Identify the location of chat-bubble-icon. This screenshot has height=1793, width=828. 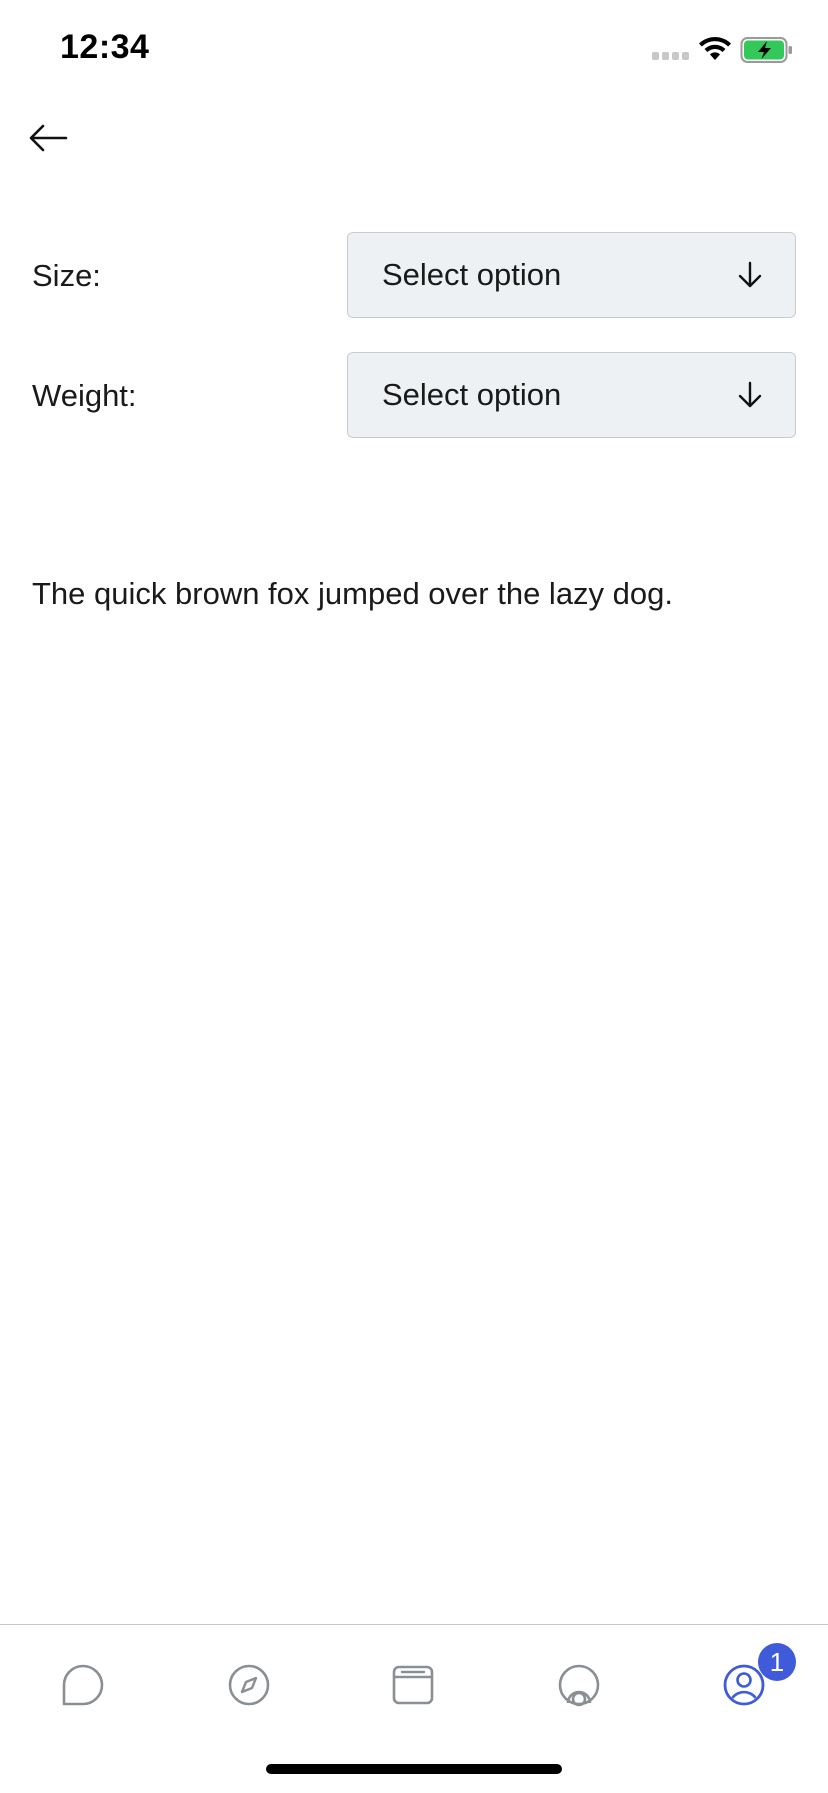
(83, 1685).